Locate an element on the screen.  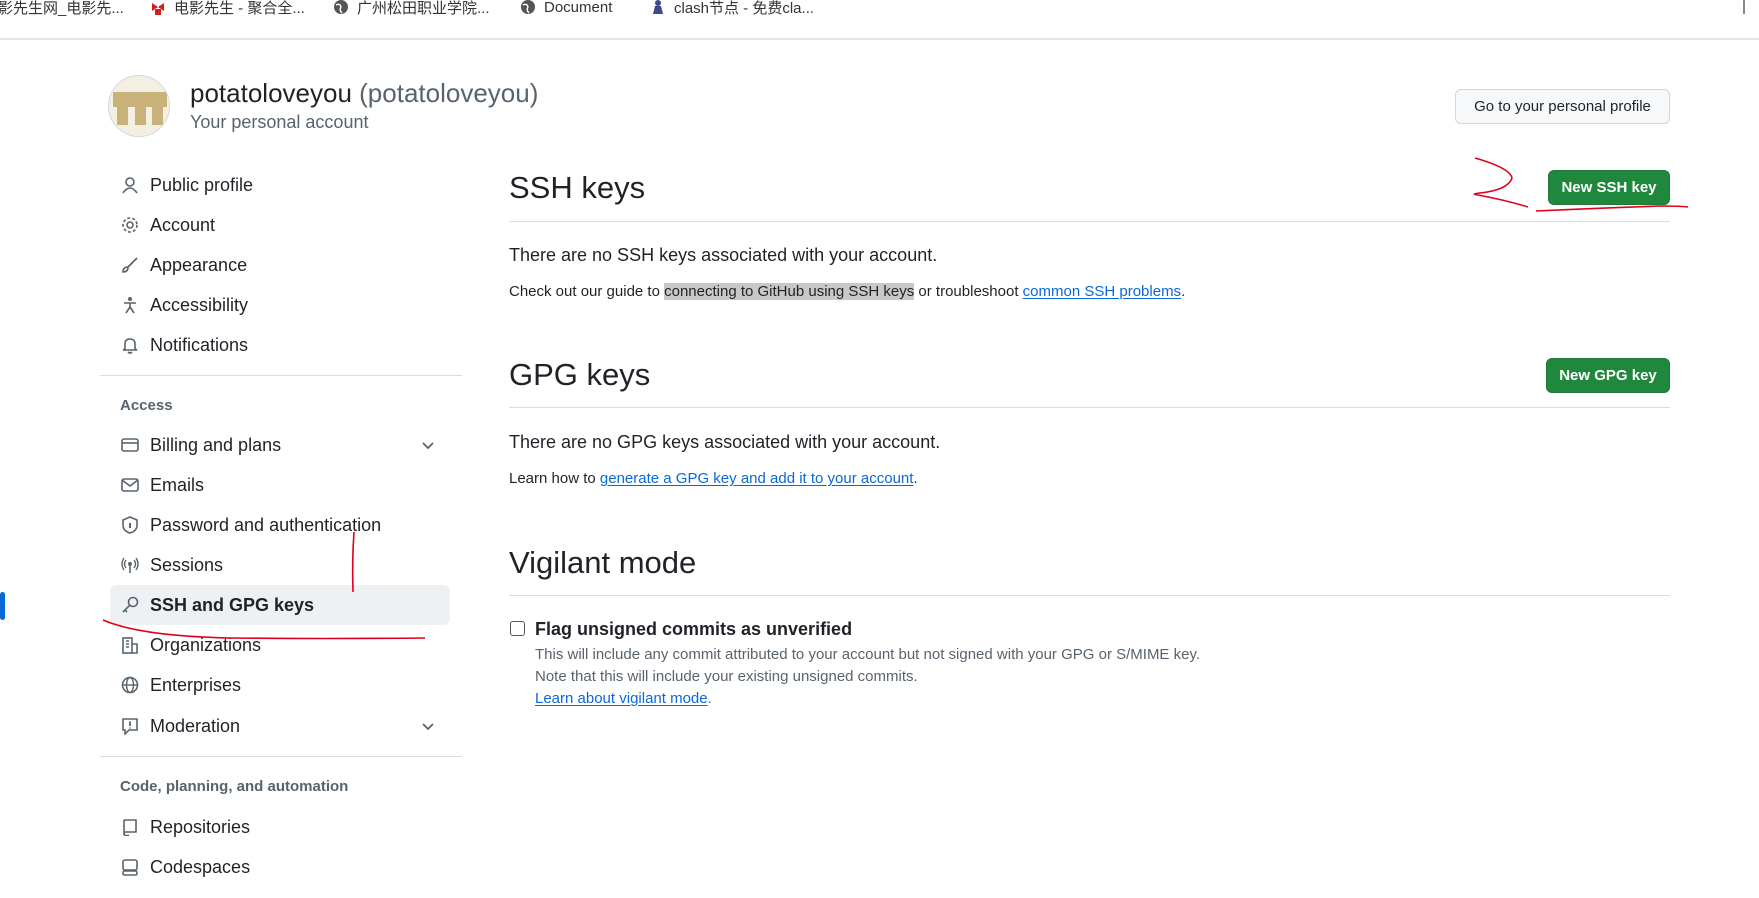
active-indicator is located at coordinates (2, 606).